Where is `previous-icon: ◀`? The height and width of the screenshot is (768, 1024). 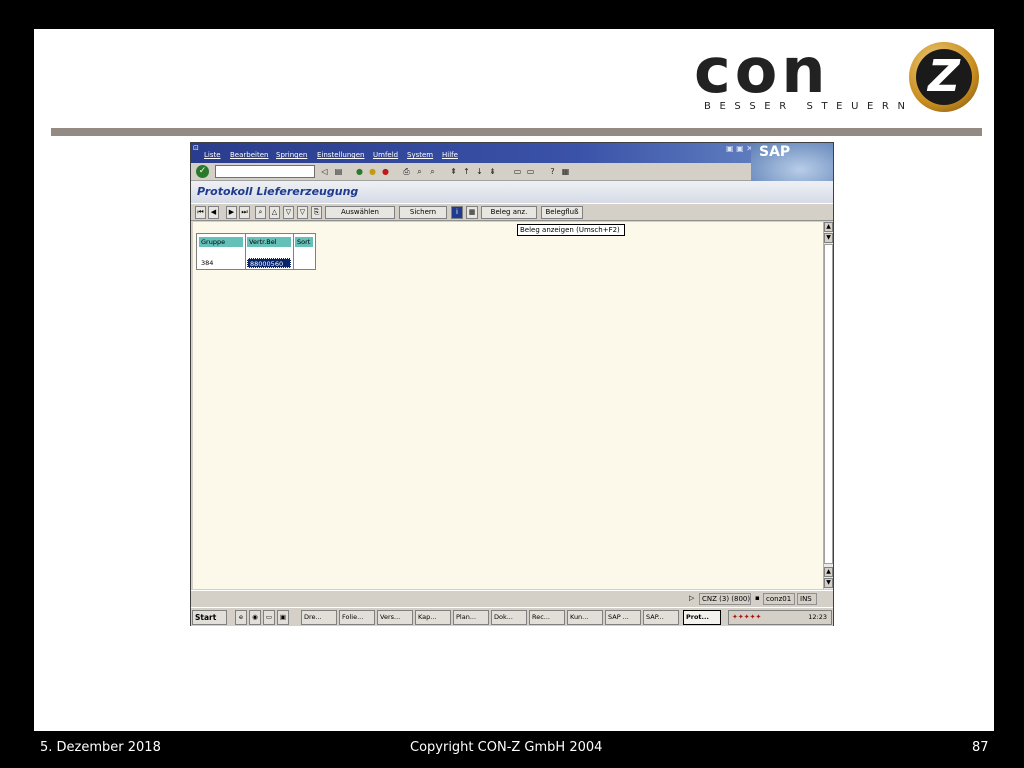
previous-icon: ◀ is located at coordinates (213, 212).